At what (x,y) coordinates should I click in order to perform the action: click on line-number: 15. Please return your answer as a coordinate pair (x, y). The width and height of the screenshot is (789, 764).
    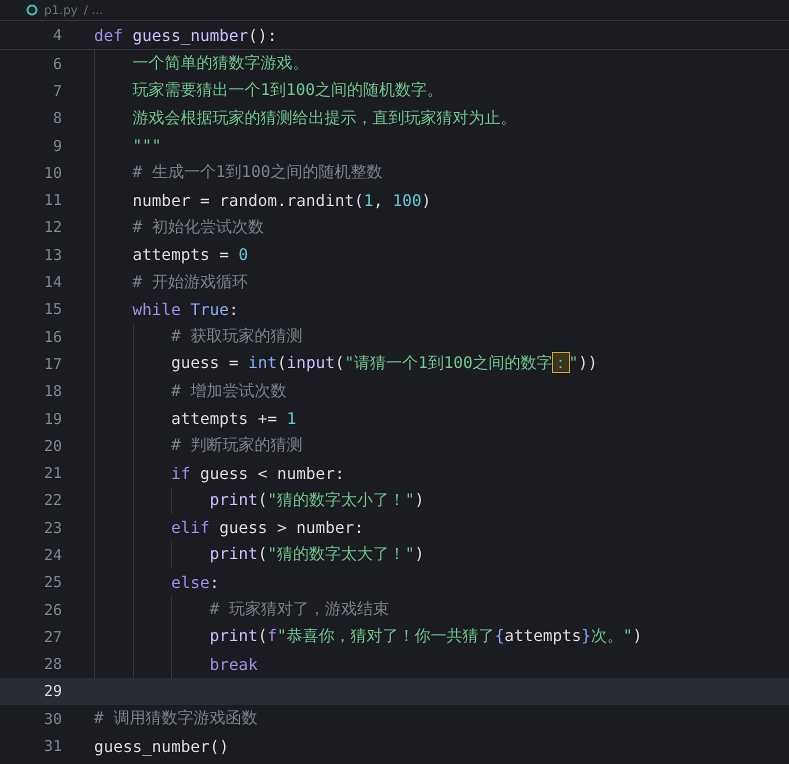
    Looking at the image, I should click on (52, 309).